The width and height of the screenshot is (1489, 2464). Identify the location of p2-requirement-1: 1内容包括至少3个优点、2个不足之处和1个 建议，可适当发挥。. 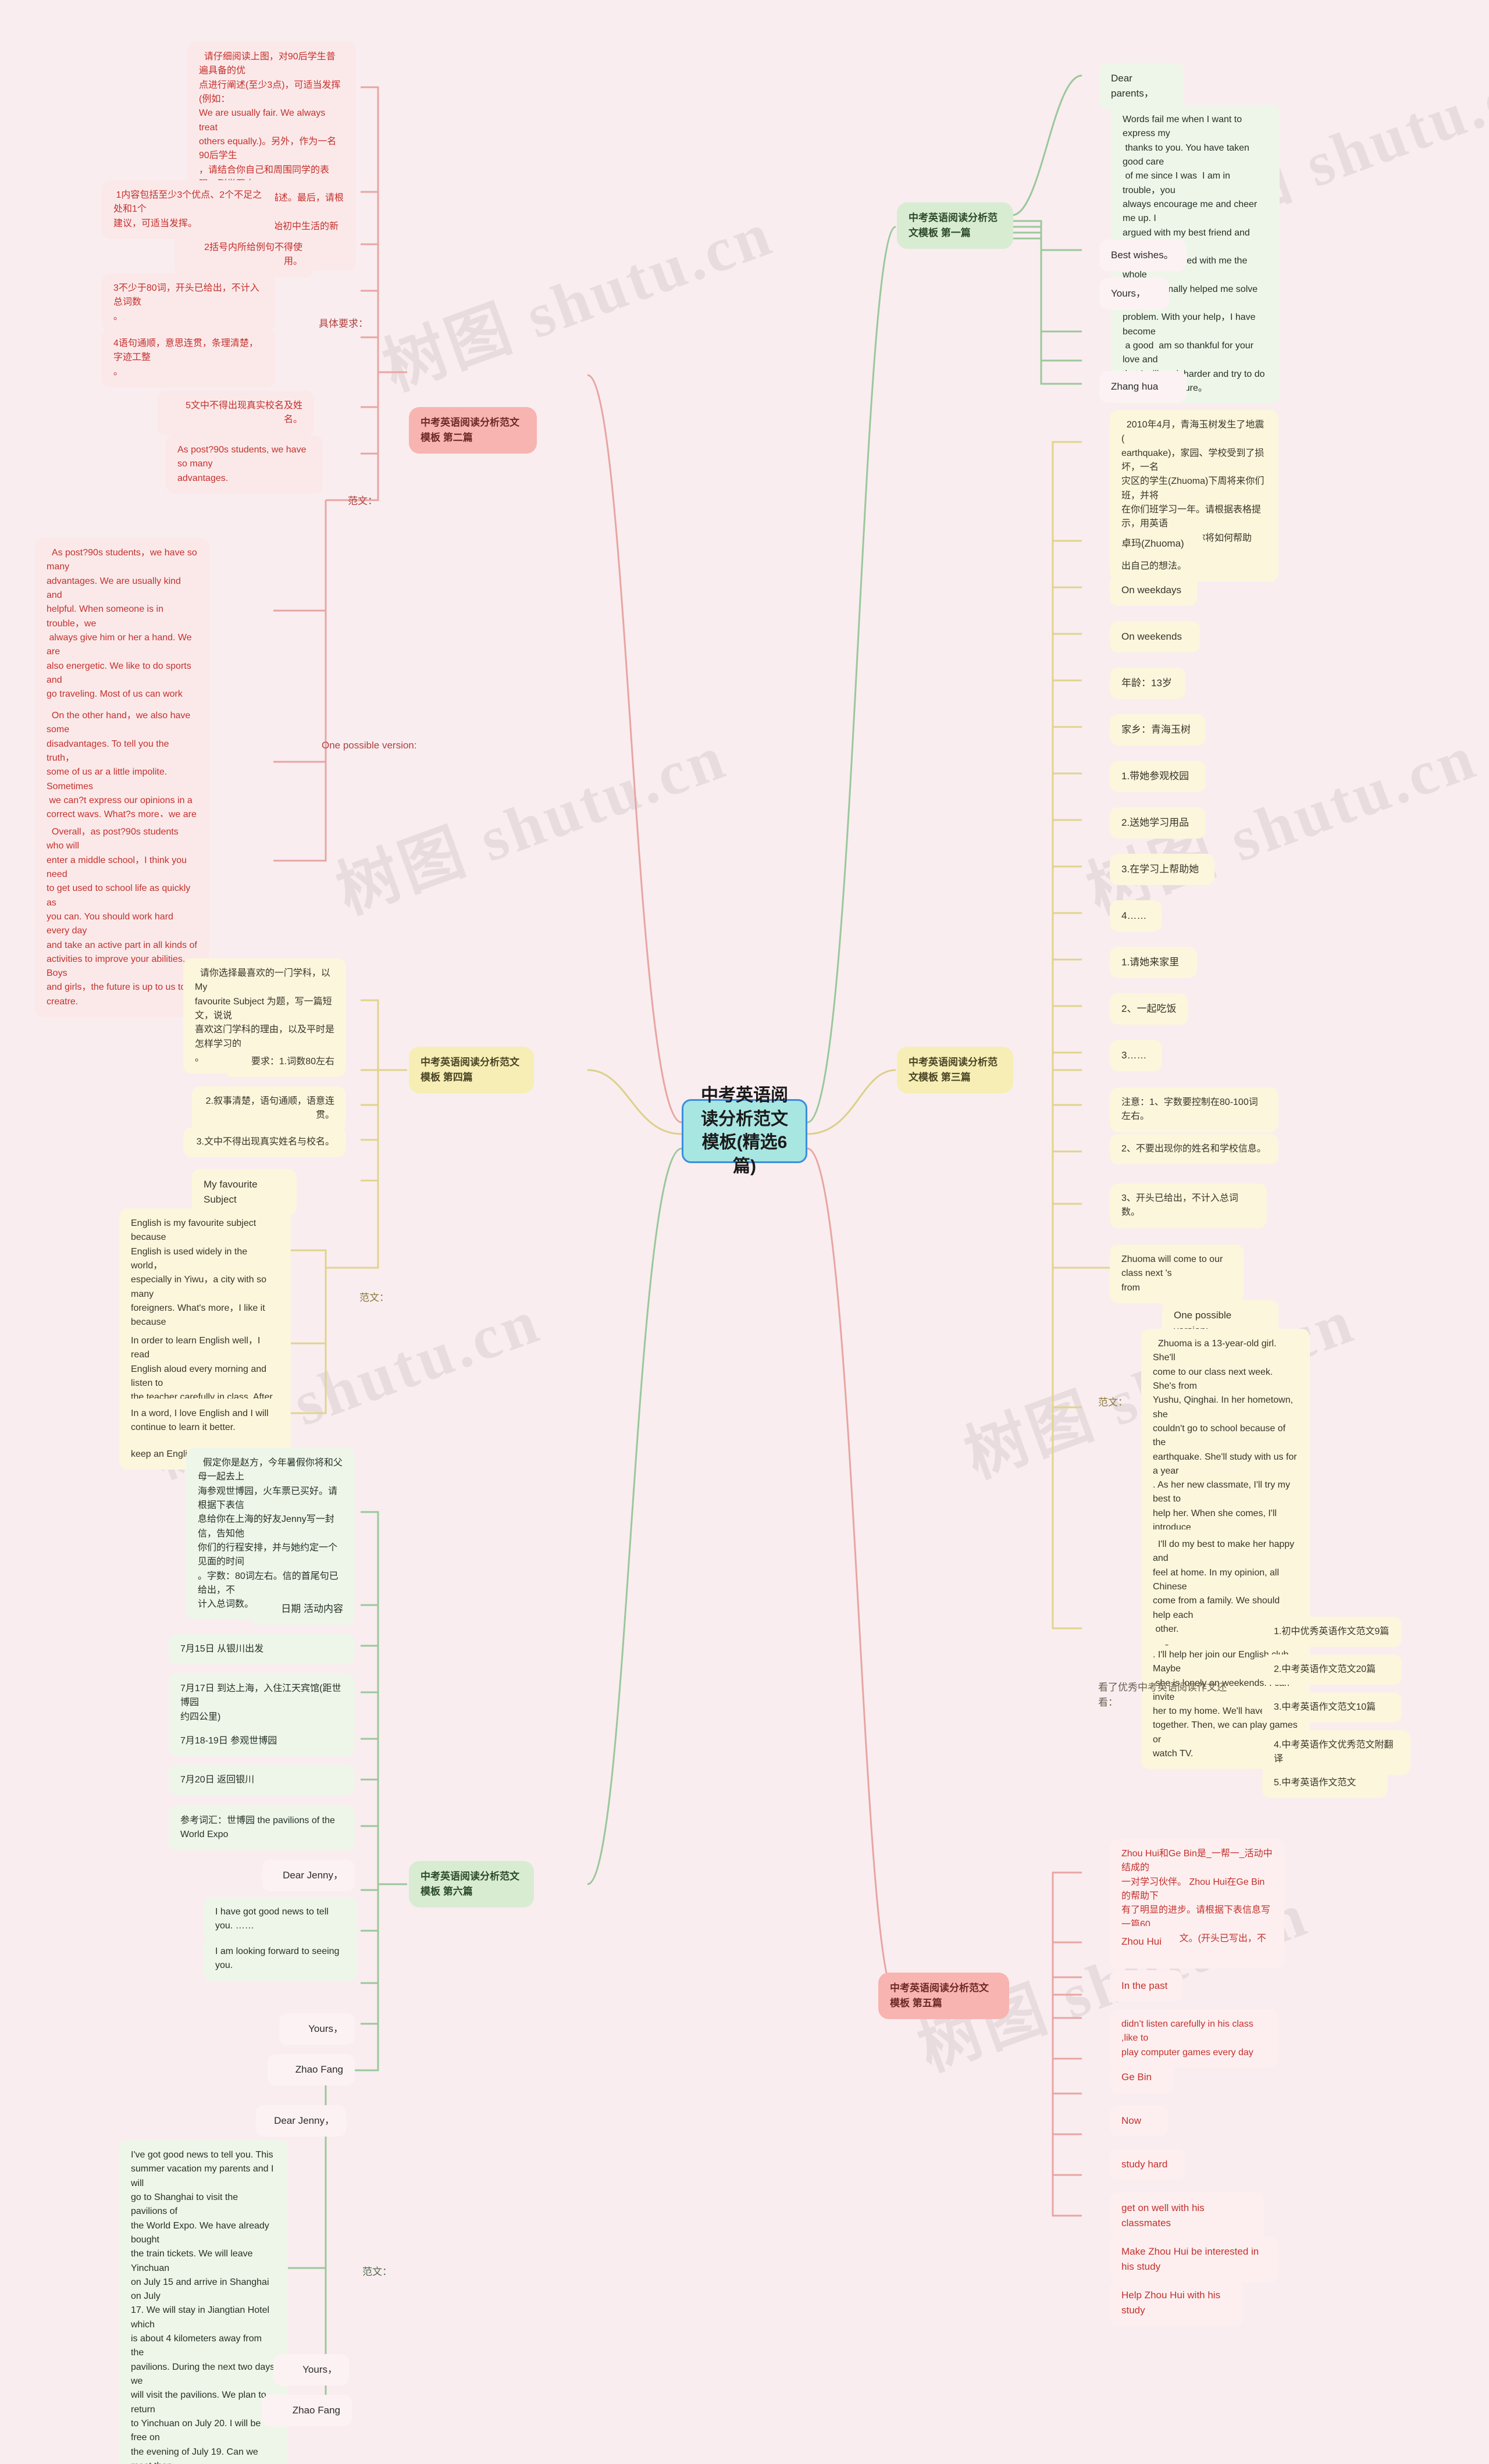
(189, 209).